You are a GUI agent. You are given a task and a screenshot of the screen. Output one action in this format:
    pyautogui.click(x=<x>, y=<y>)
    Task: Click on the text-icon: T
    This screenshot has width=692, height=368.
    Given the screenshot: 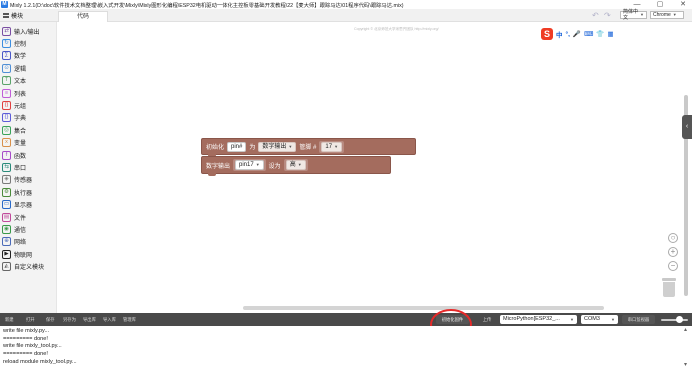 What is the action you would take?
    pyautogui.click(x=6, y=81)
    